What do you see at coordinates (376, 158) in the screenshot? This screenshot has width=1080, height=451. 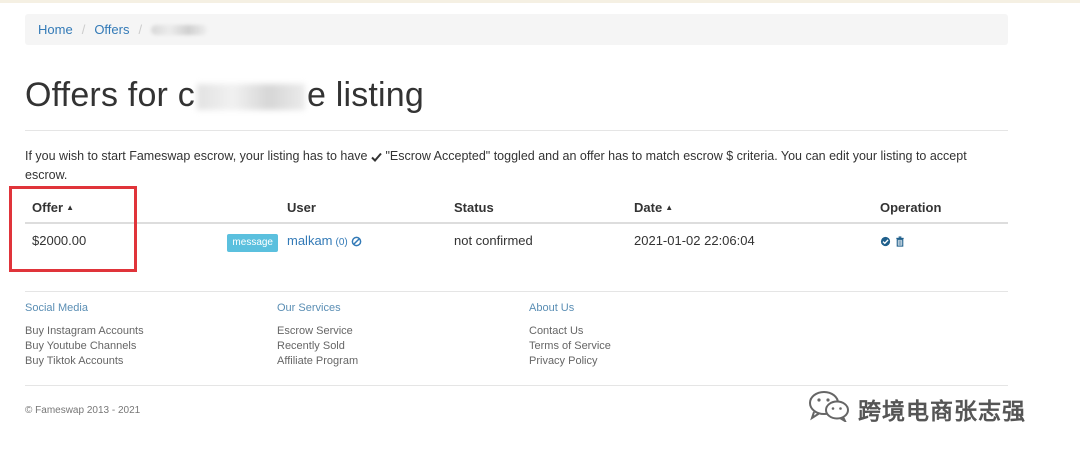 I see `check-icon` at bounding box center [376, 158].